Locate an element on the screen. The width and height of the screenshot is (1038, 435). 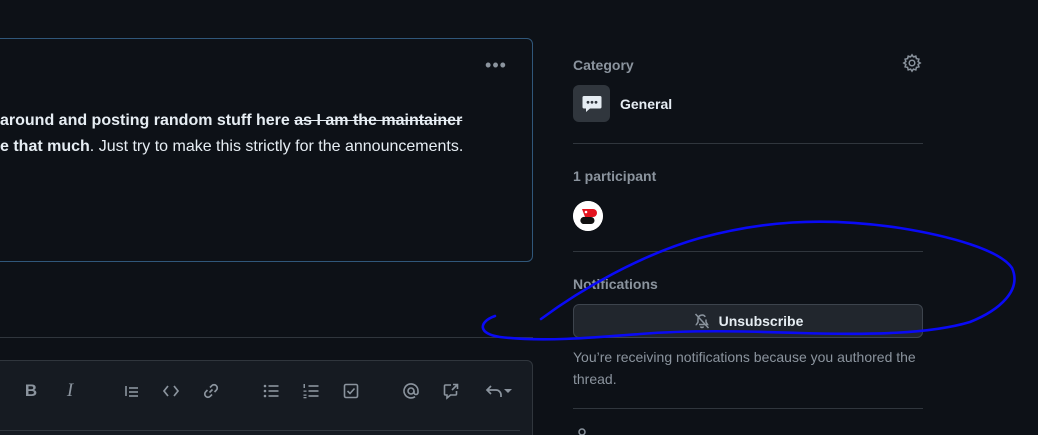
bulleted-list-icon is located at coordinates (271, 391).